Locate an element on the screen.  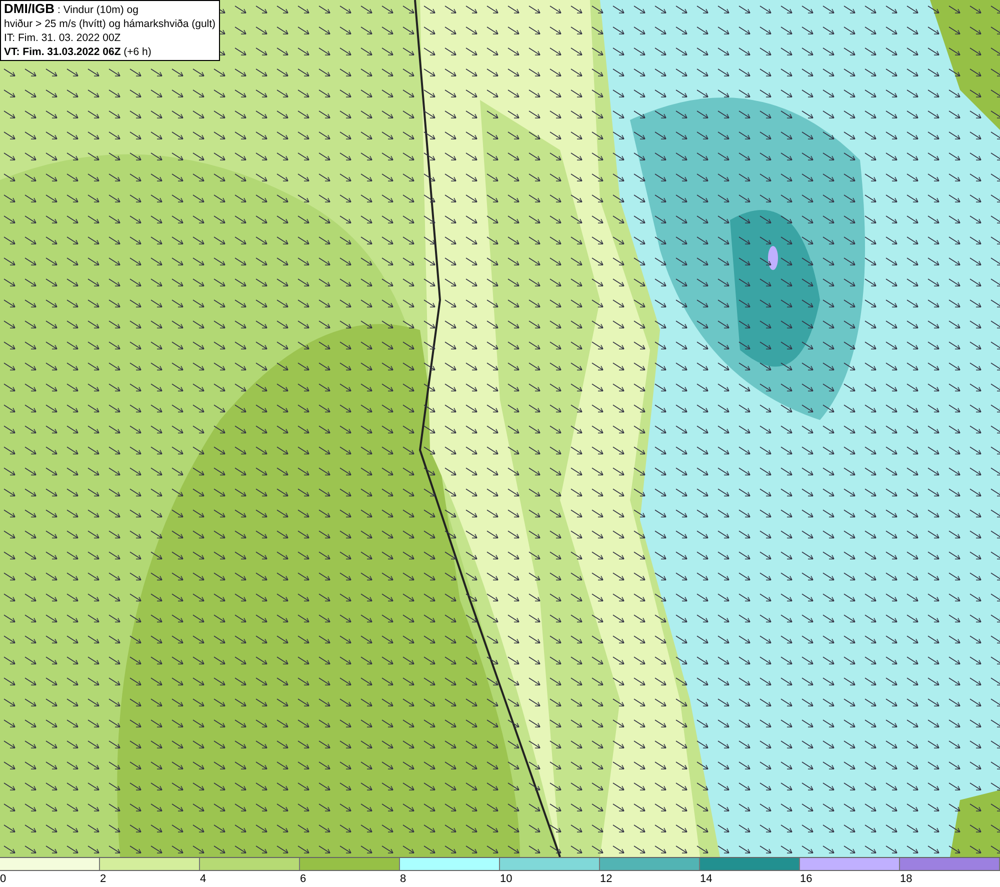
map-title: DMI/IGB : Vindur (10m) og is located at coordinates (72, 9).